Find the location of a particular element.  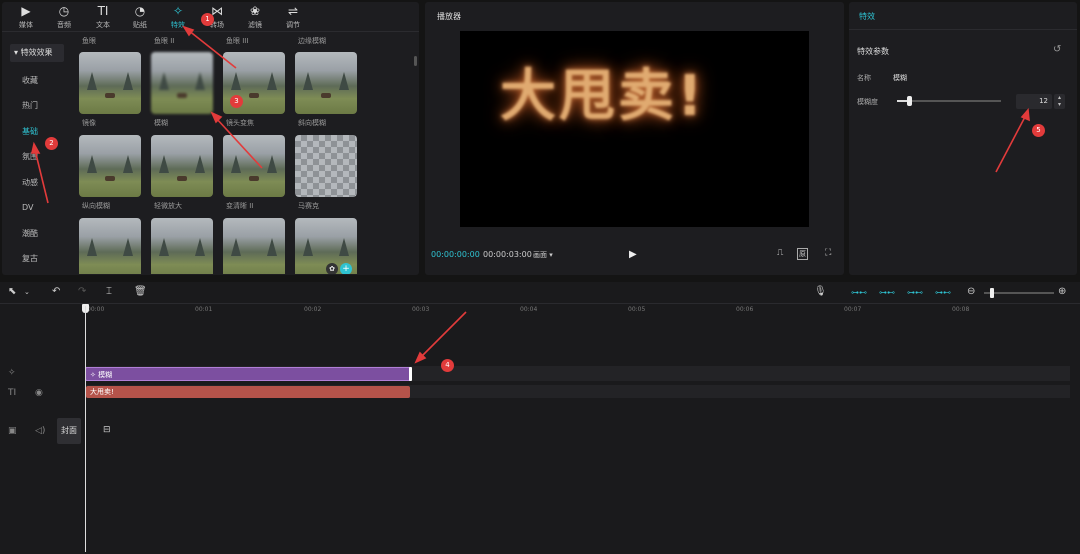

tick-label: 00:03 is located at coordinates (421, 309).